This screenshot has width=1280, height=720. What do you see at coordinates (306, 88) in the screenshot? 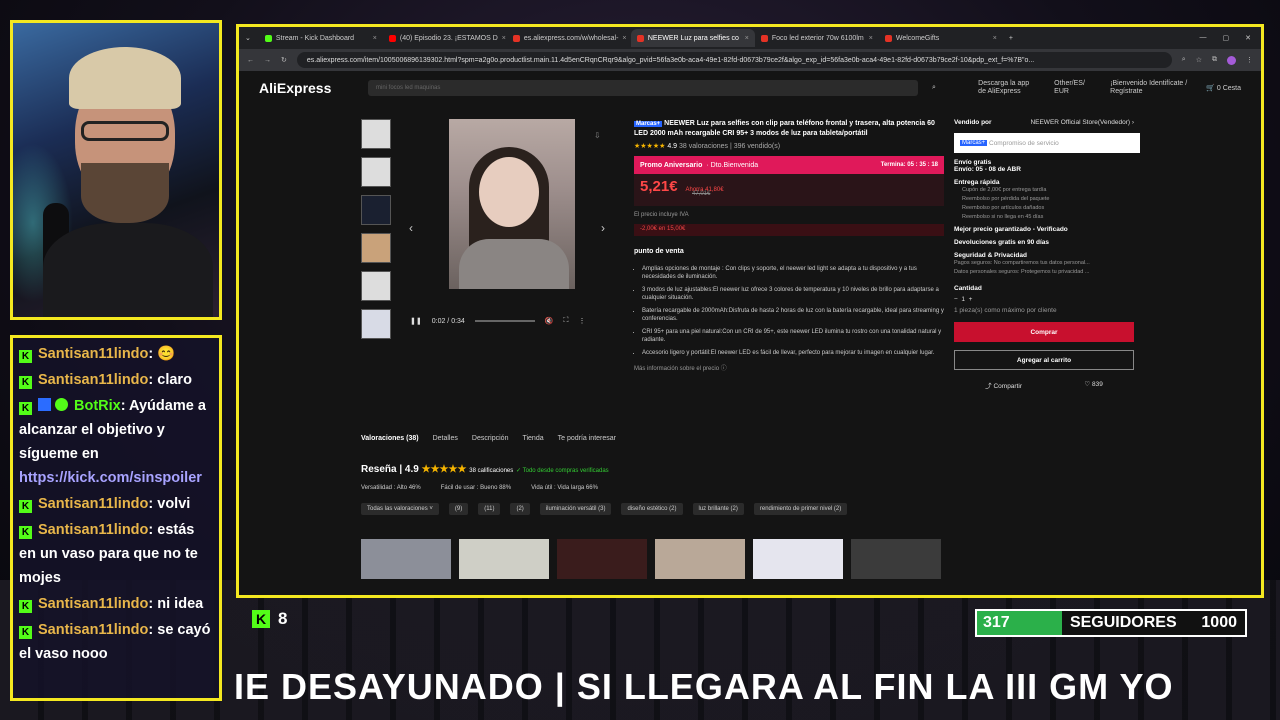
I see `aliexpress-logo: AliExpress` at bounding box center [306, 88].